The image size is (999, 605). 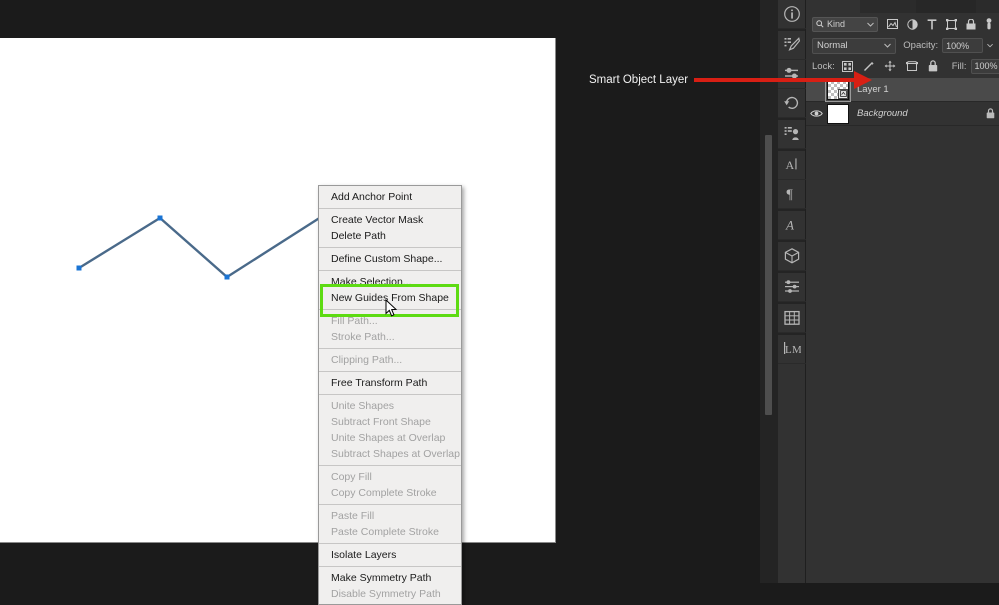 What do you see at coordinates (390, 236) in the screenshot?
I see `menu-item-delete-path: Delete Path` at bounding box center [390, 236].